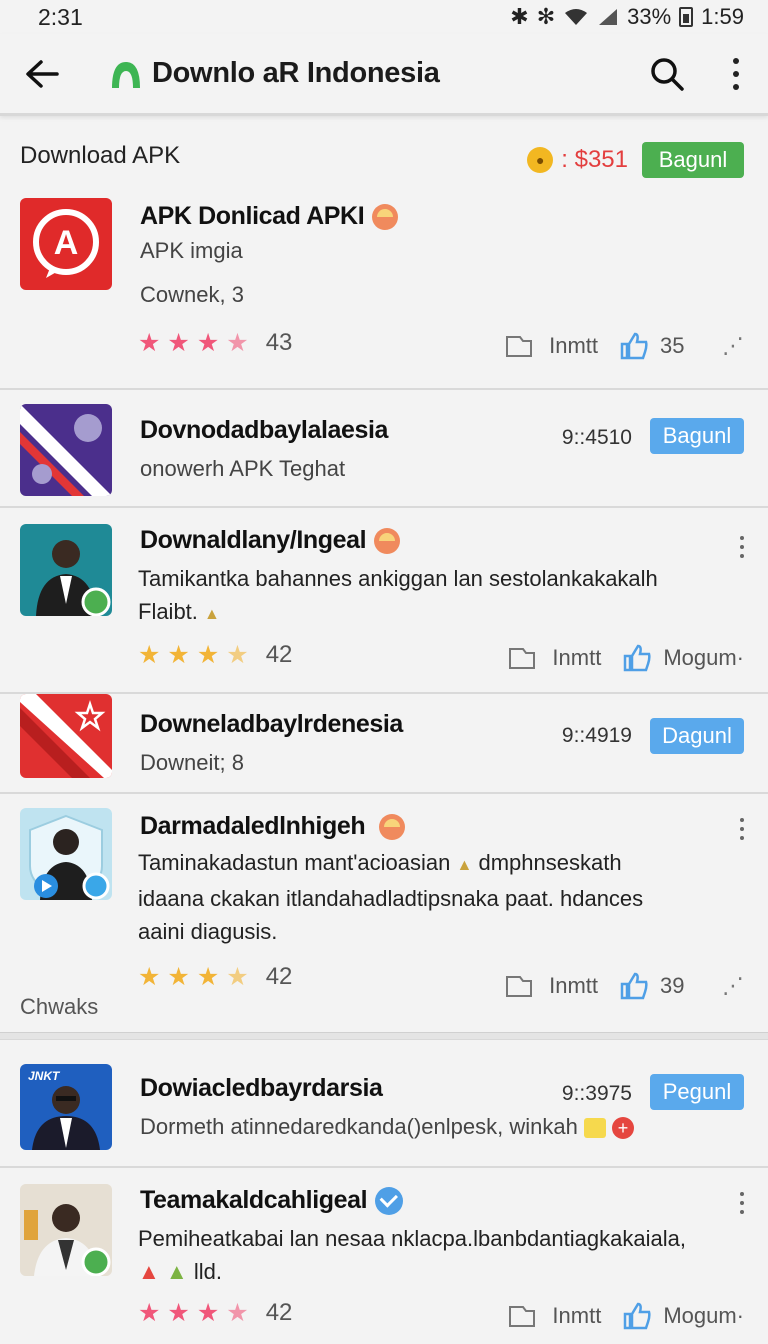 The width and height of the screenshot is (768, 1344). Describe the element at coordinates (736, 74) in the screenshot. I see `overflow-menu-icon` at that location.